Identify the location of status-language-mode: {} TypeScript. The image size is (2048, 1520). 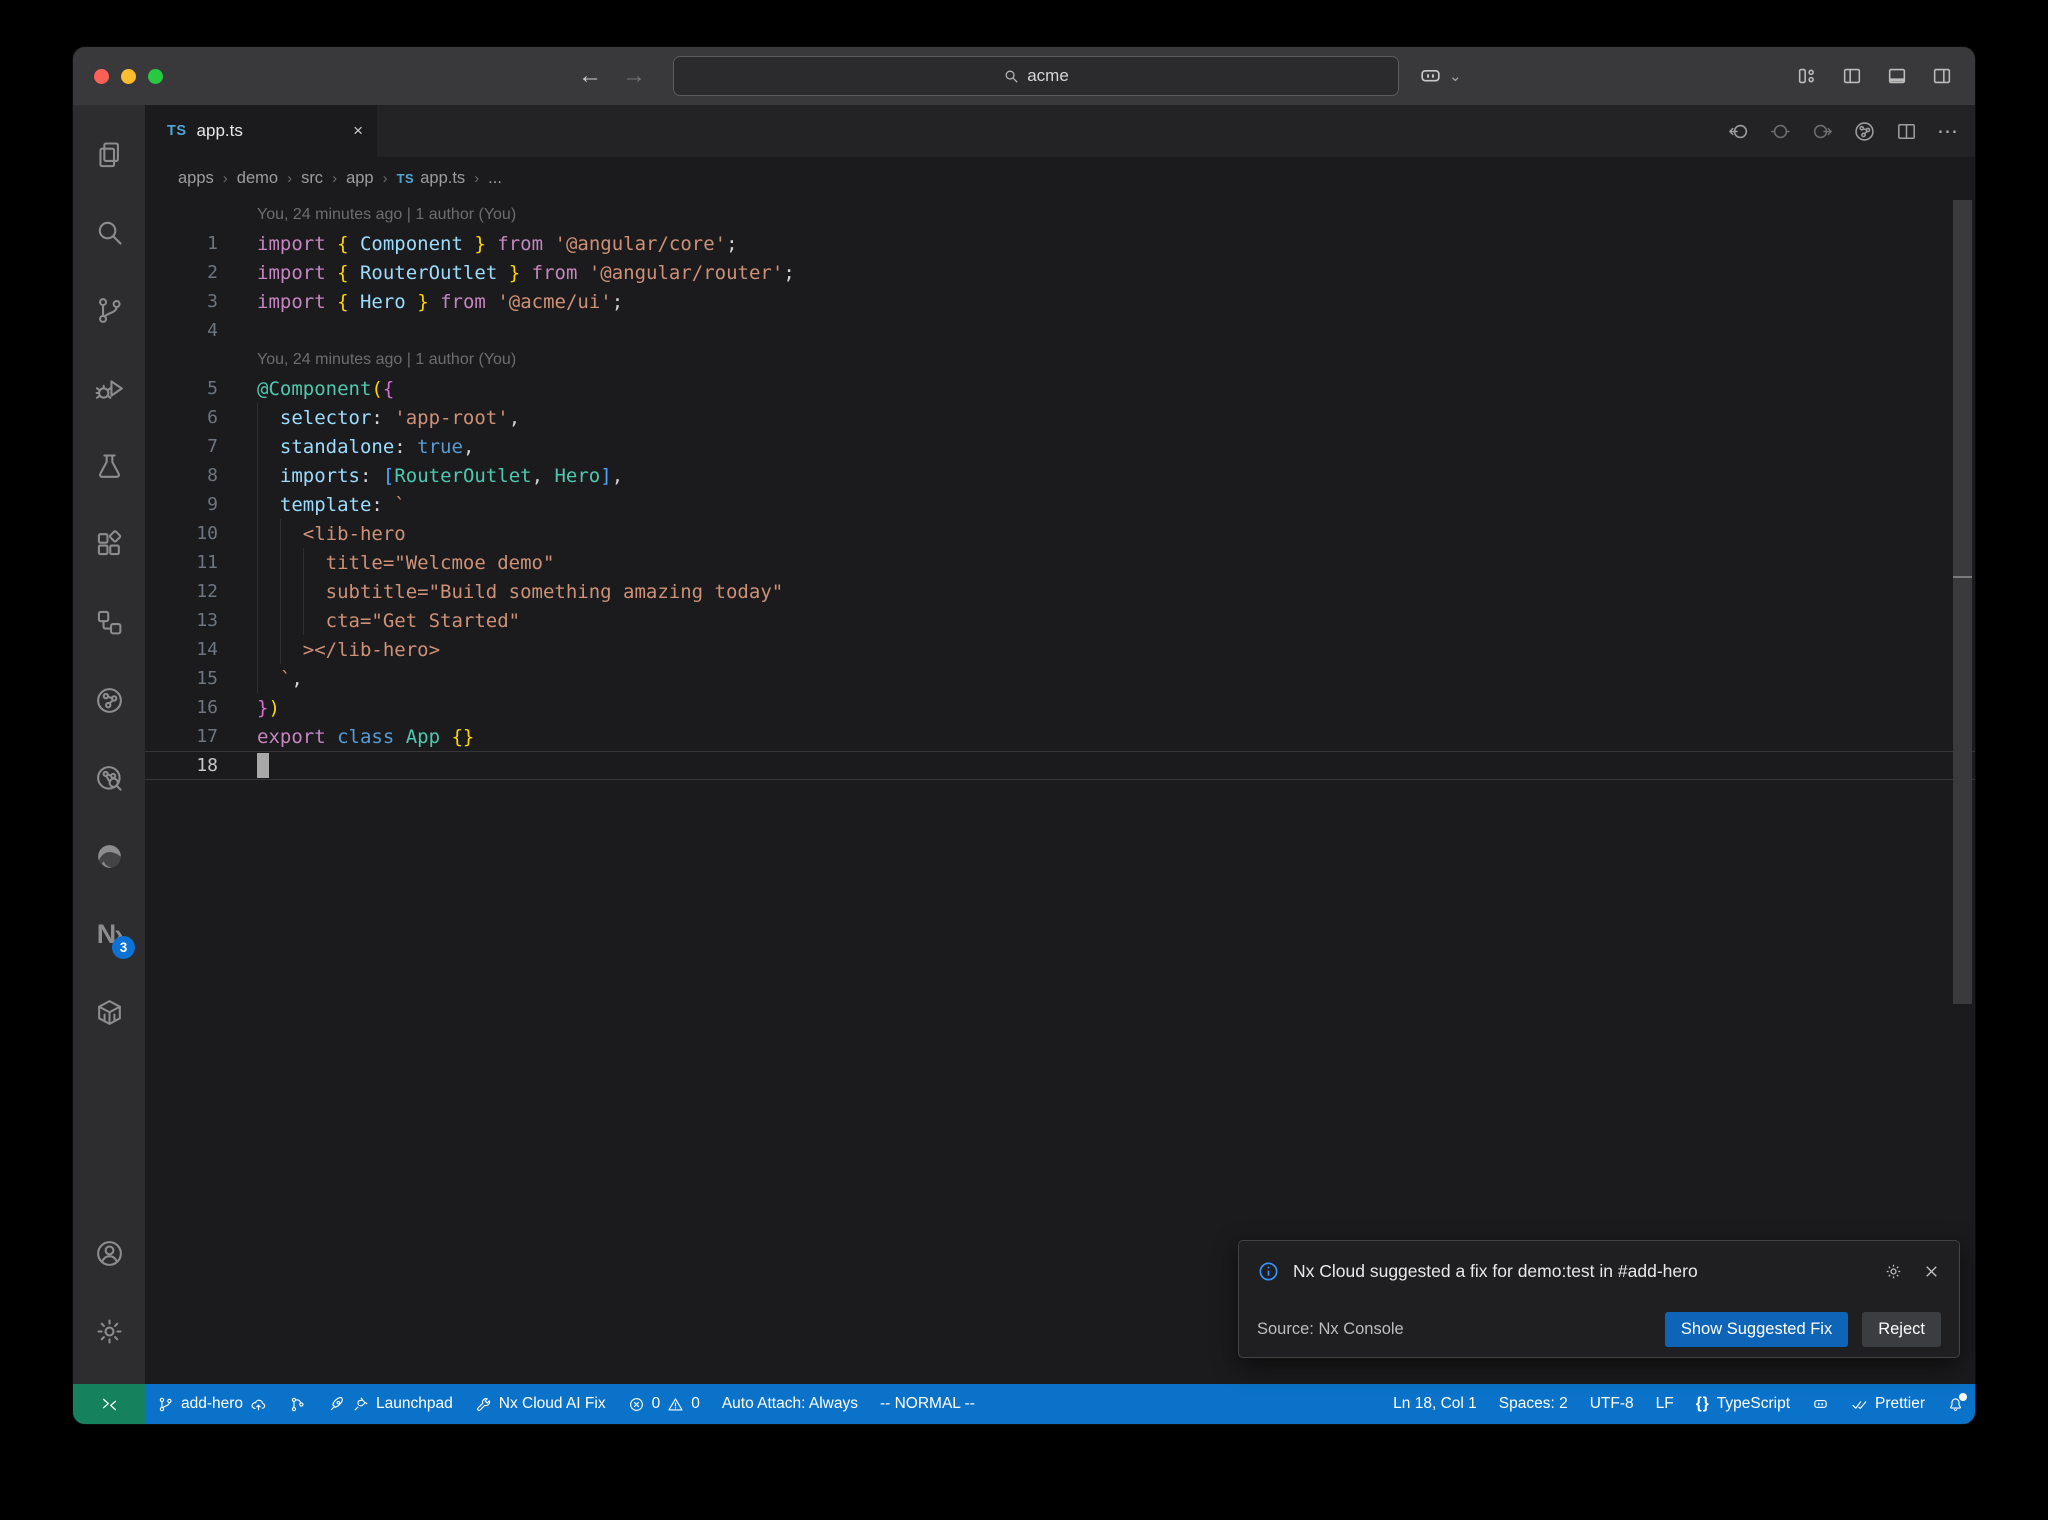
(1743, 1404).